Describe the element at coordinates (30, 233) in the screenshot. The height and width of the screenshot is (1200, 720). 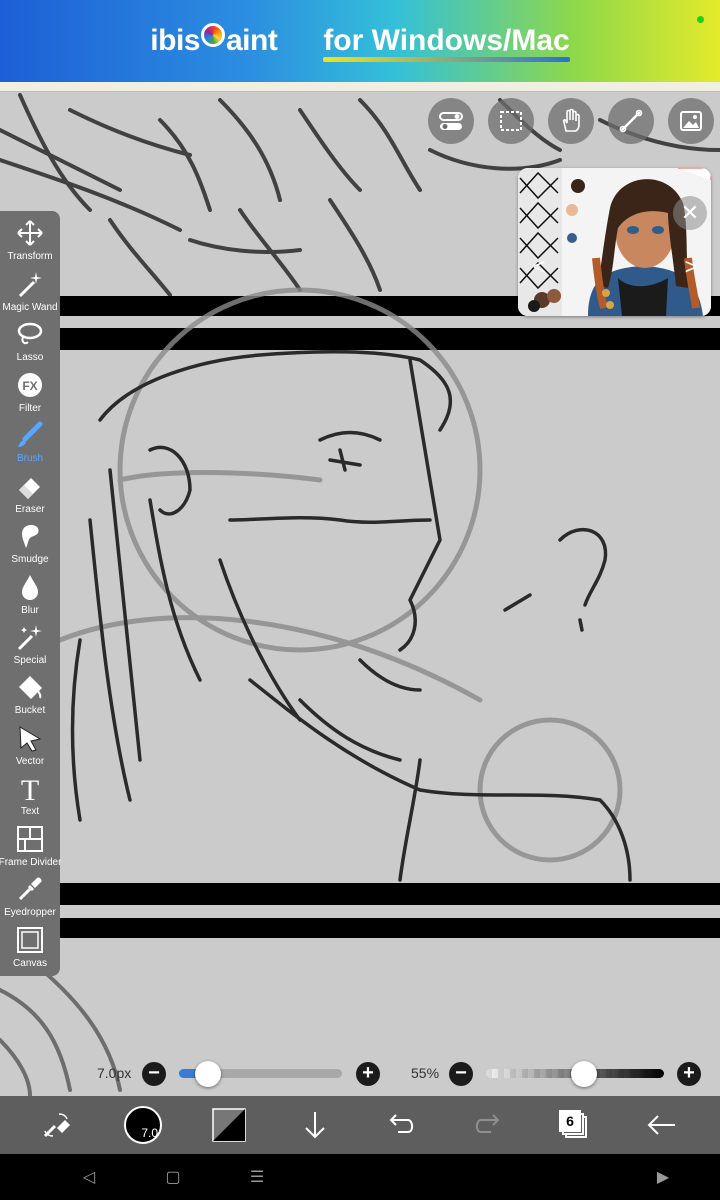
I see `move-icon` at that location.